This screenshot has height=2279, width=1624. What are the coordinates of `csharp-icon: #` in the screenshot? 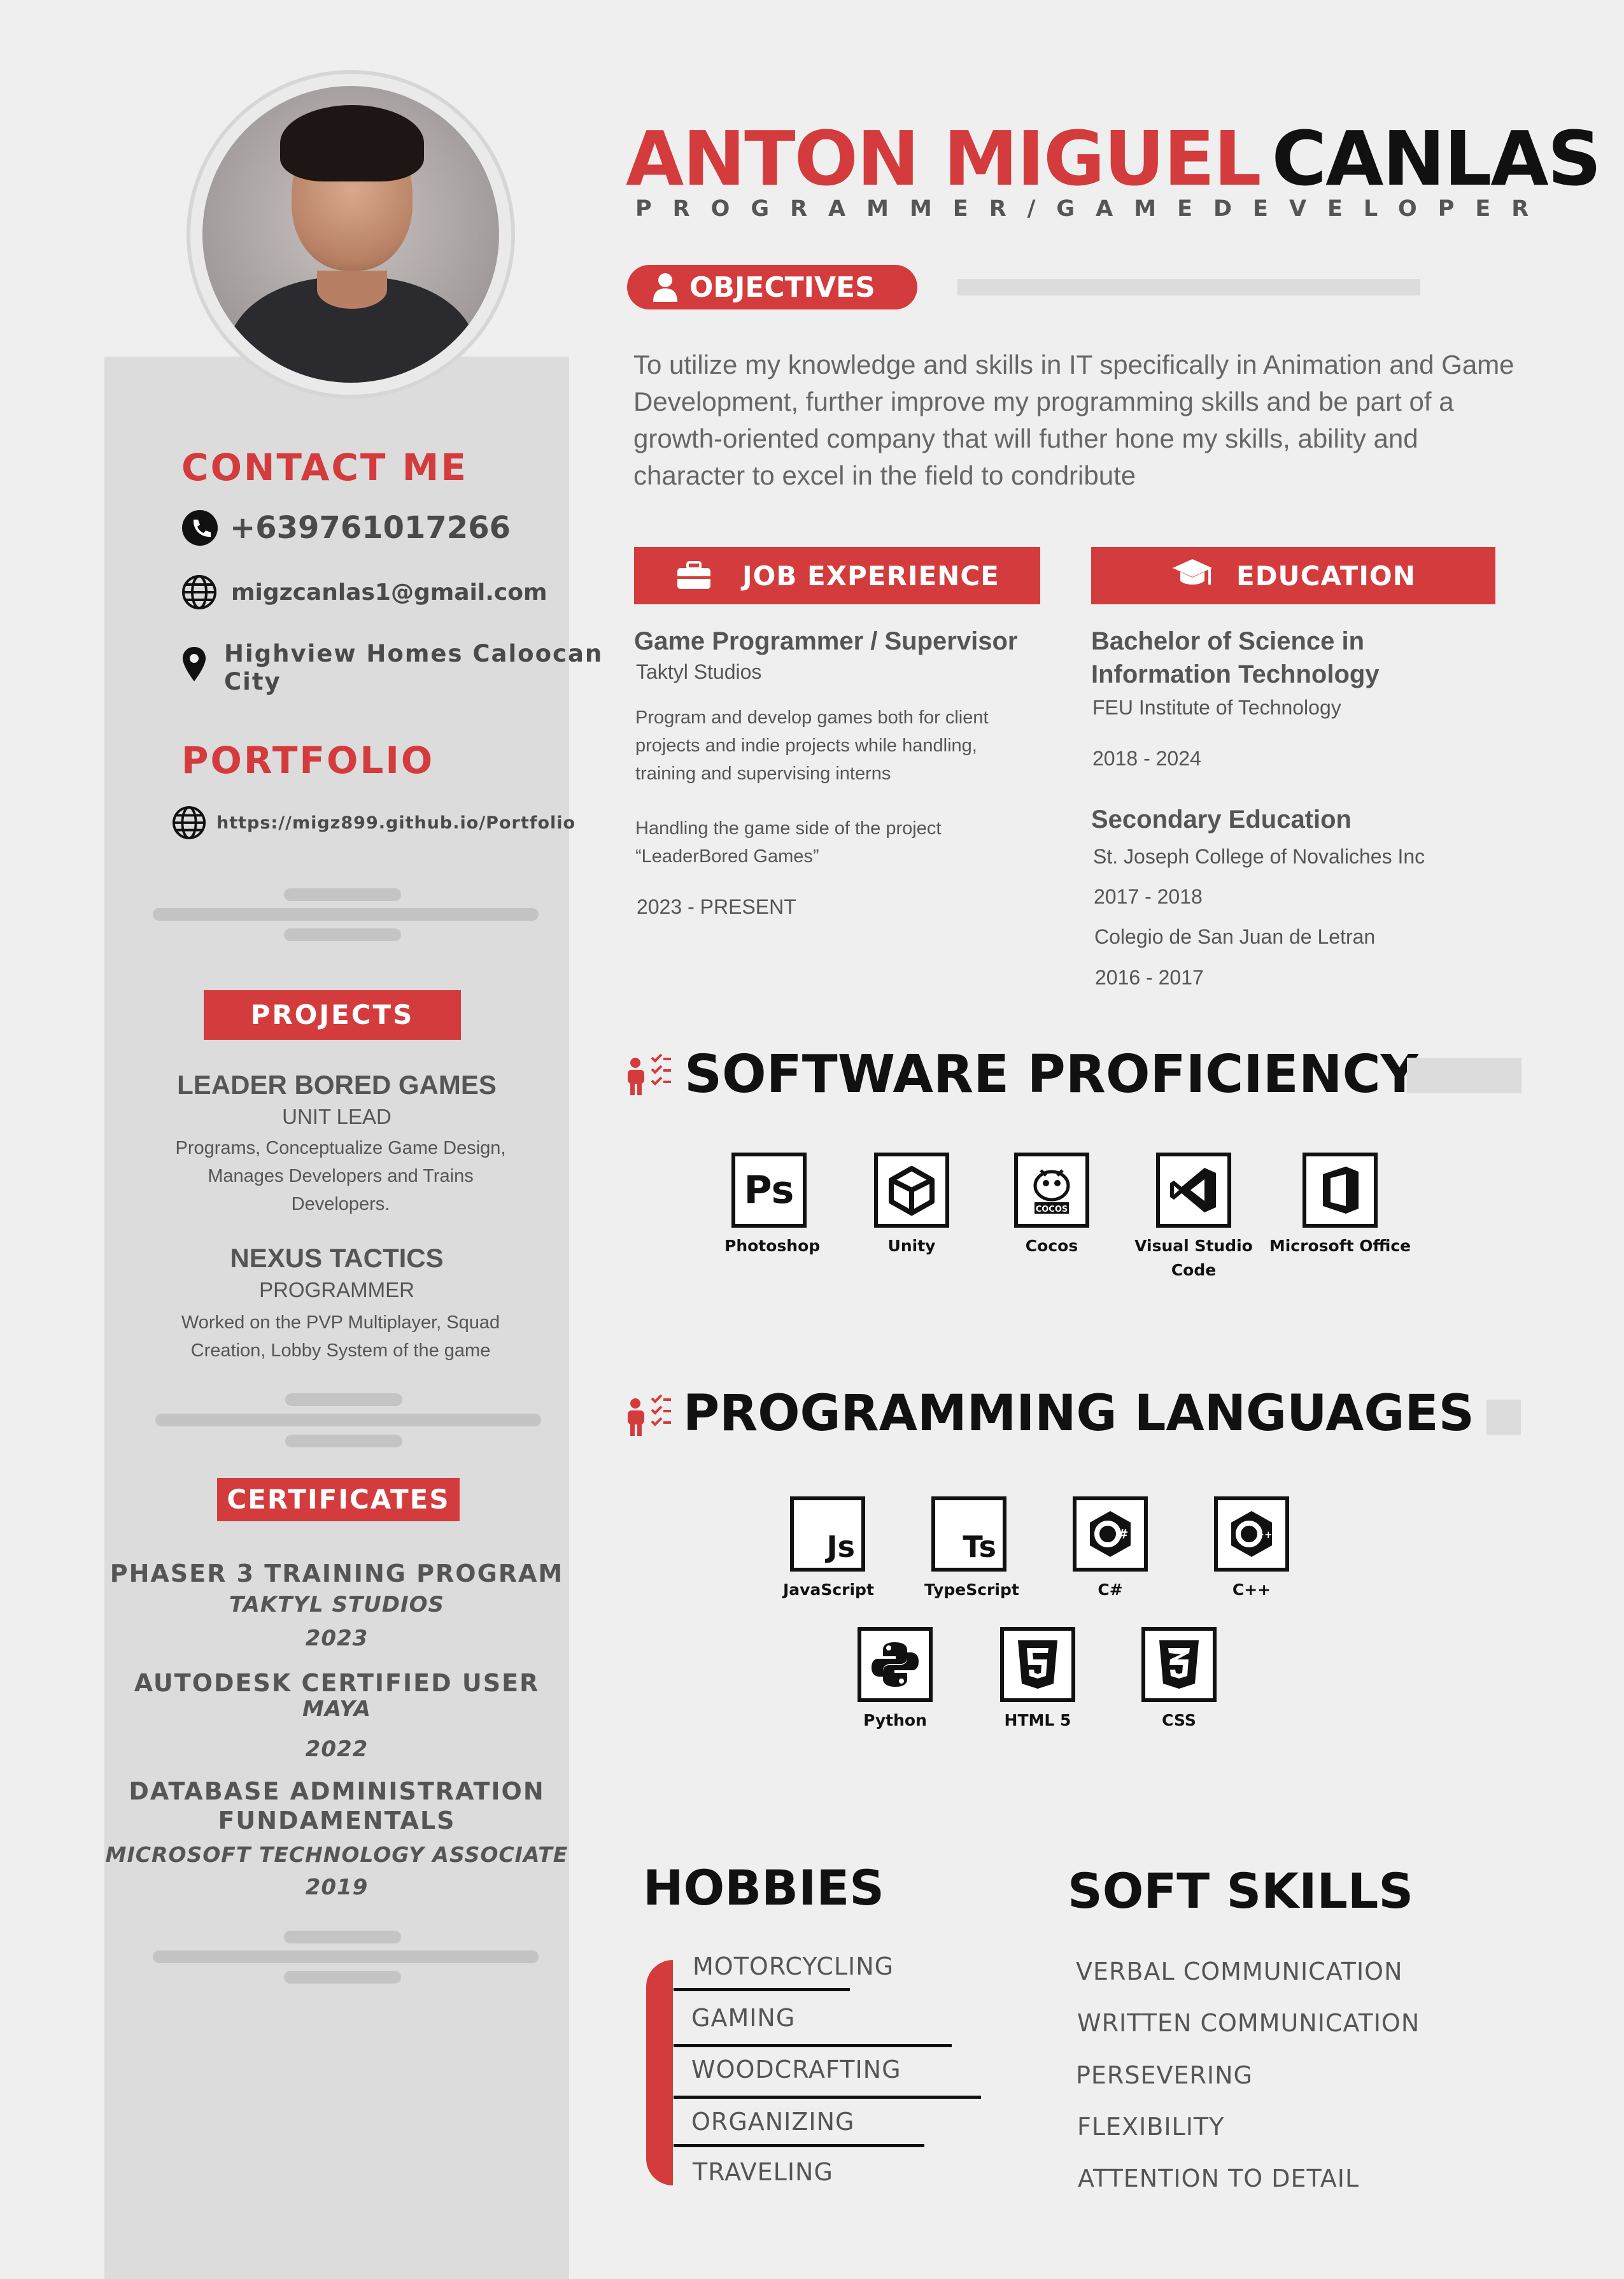 It's located at (1110, 1534).